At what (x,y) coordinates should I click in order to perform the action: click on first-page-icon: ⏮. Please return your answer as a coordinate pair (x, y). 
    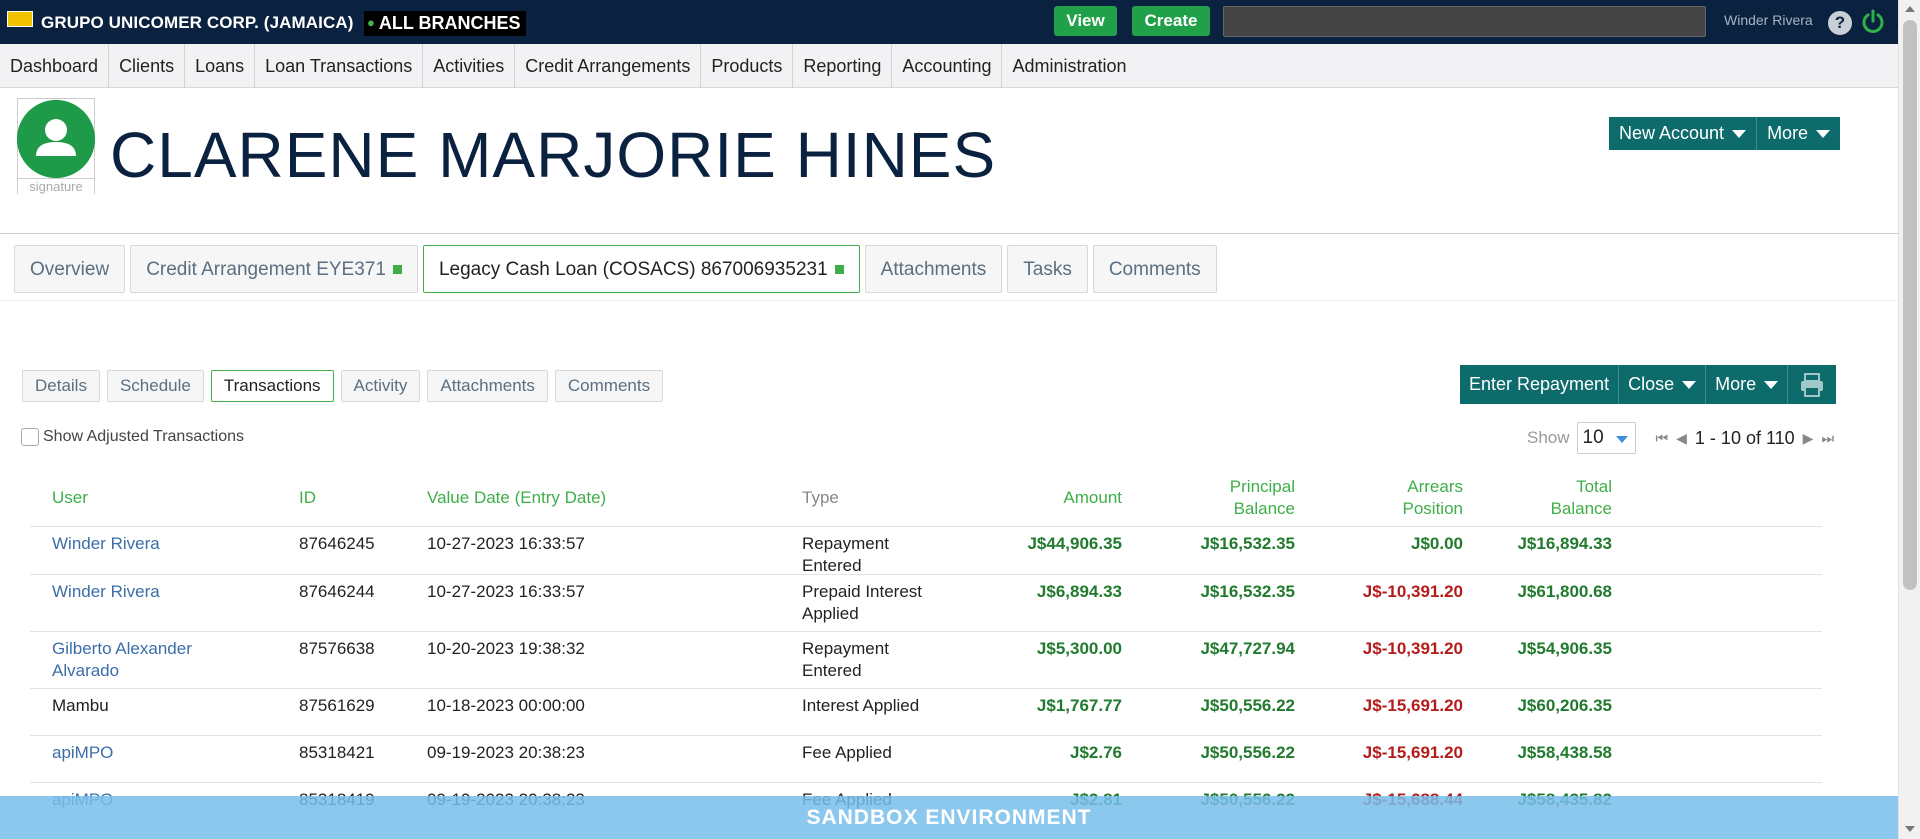
    Looking at the image, I should click on (1662, 438).